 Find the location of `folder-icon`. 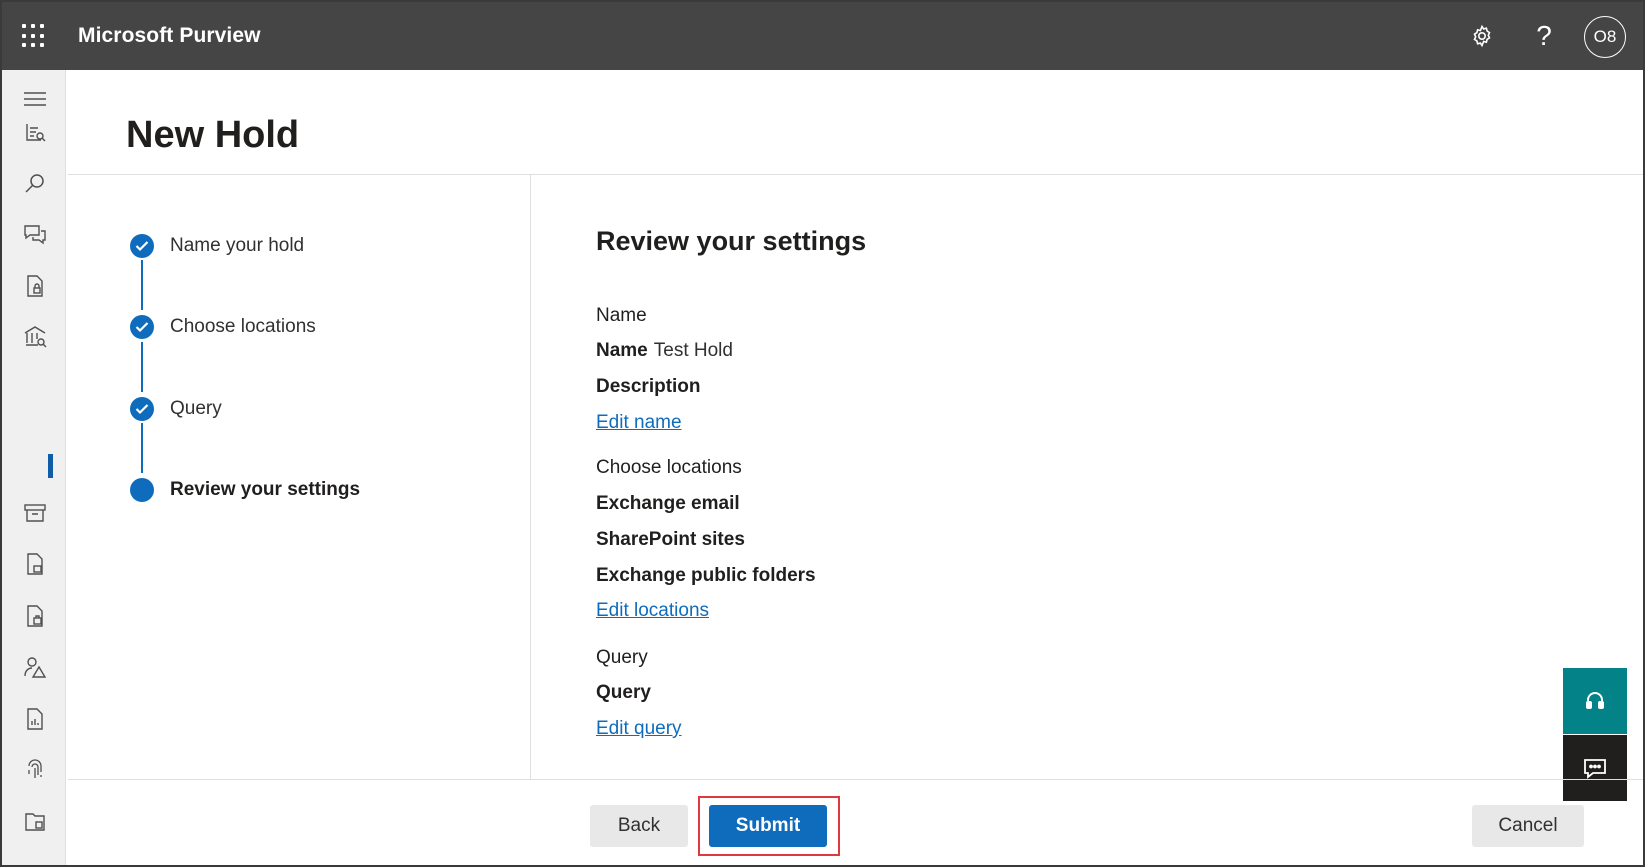

folder-icon is located at coordinates (35, 821).